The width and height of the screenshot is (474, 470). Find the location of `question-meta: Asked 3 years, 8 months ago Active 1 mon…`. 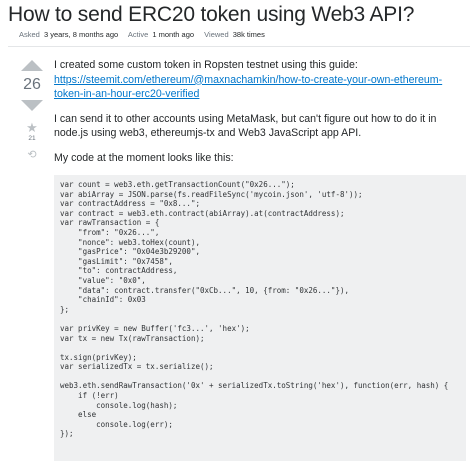

question-meta: Asked 3 years, 8 months ago Active 1 mon… is located at coordinates (146, 34).